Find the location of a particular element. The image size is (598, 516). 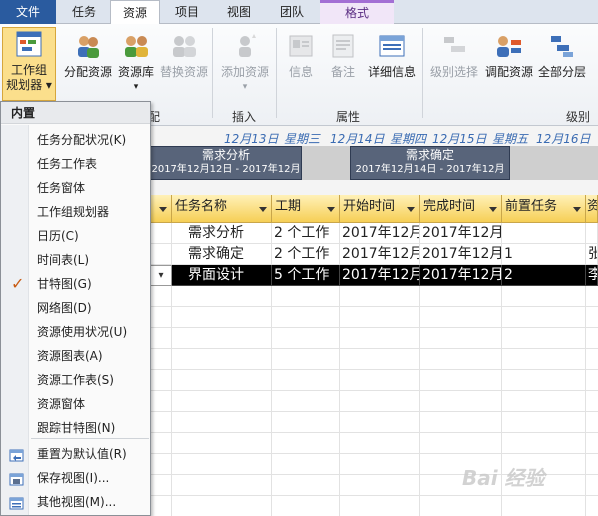

info-label: 信息 is located at coordinates (300, 72).